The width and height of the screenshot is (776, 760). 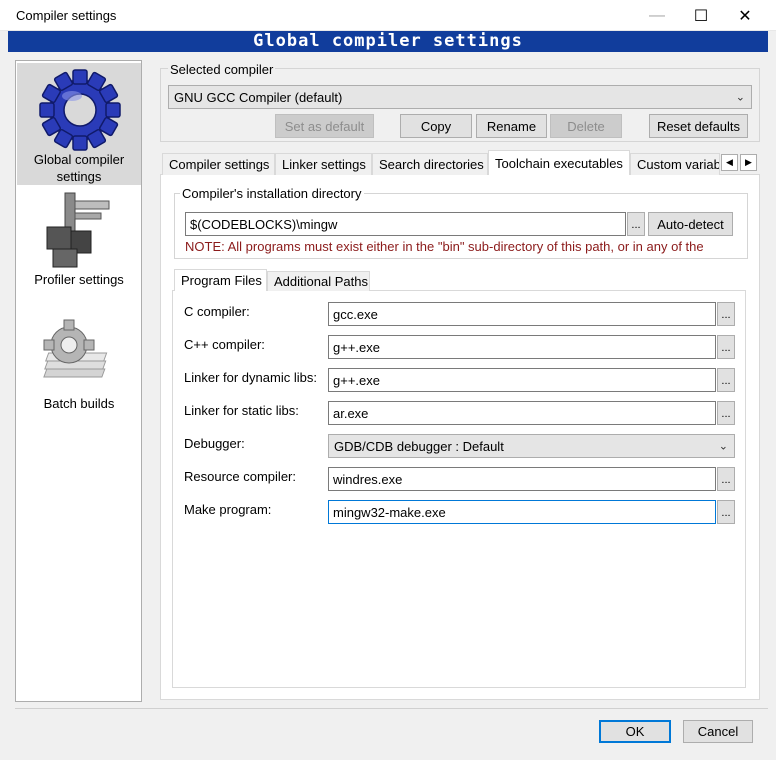 What do you see at coordinates (324, 126) in the screenshot?
I see `set-as-default-button: Set as default` at bounding box center [324, 126].